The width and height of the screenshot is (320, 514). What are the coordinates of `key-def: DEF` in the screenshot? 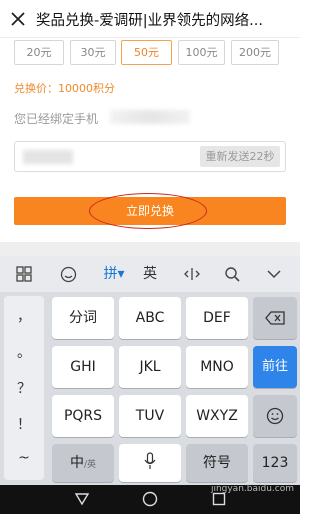 It's located at (217, 318).